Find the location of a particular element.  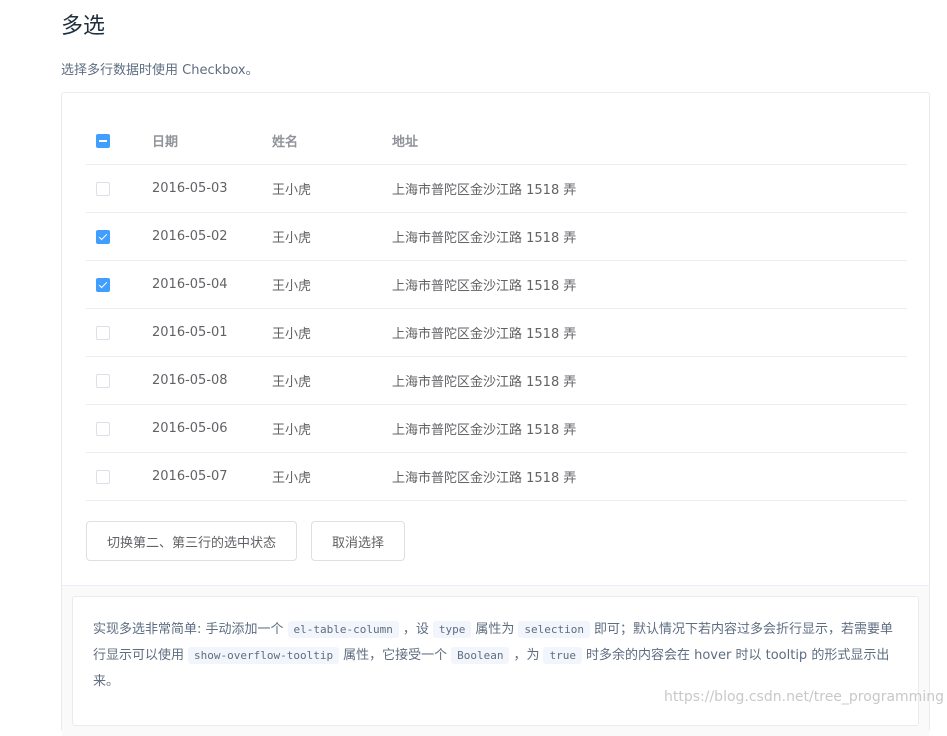

select-all-checkbox is located at coordinates (103, 140).